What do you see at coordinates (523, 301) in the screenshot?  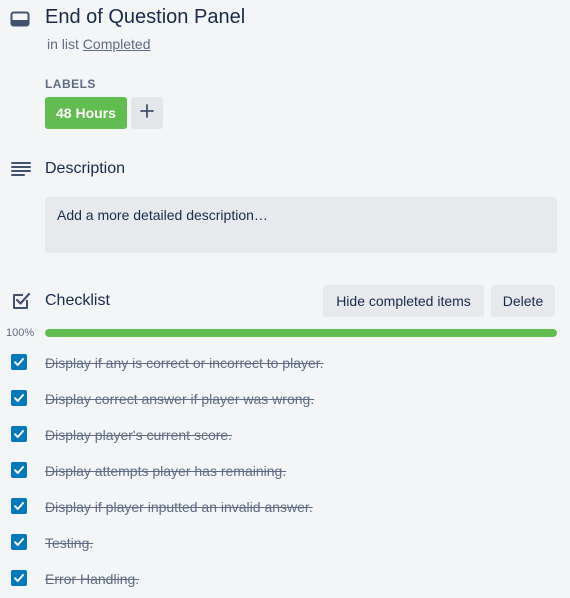 I see `delete-checklist-button: Delete` at bounding box center [523, 301].